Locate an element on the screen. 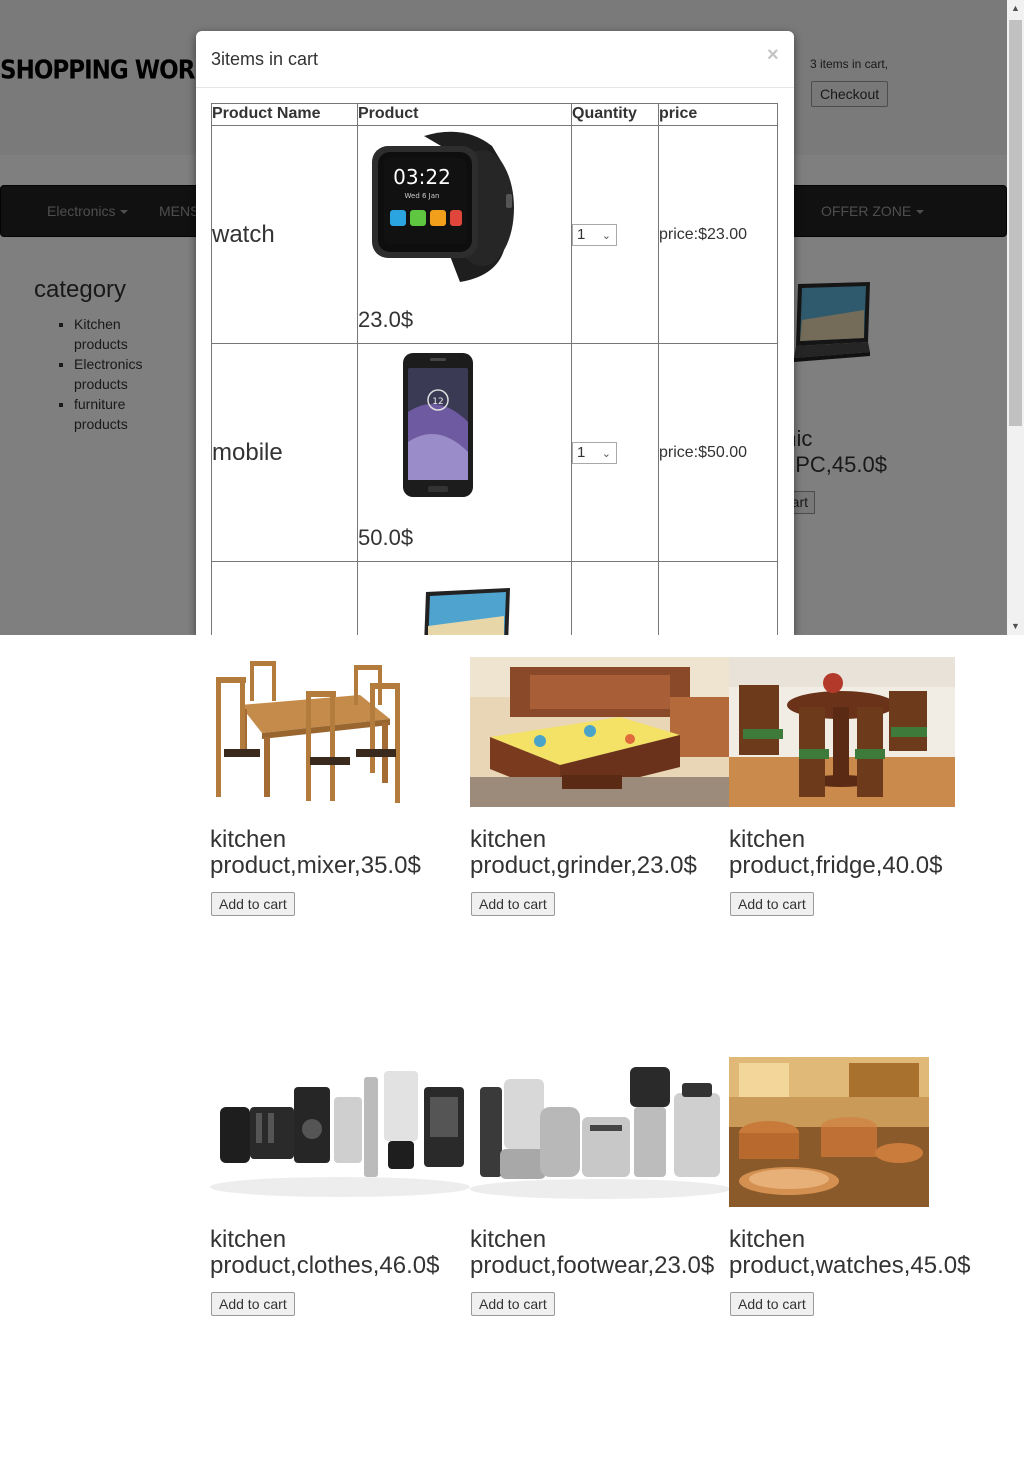 Image resolution: width=1024 pixels, height=1457 pixels. product-title: kitchen product,footwear,23.0$ is located at coordinates (592, 1252).